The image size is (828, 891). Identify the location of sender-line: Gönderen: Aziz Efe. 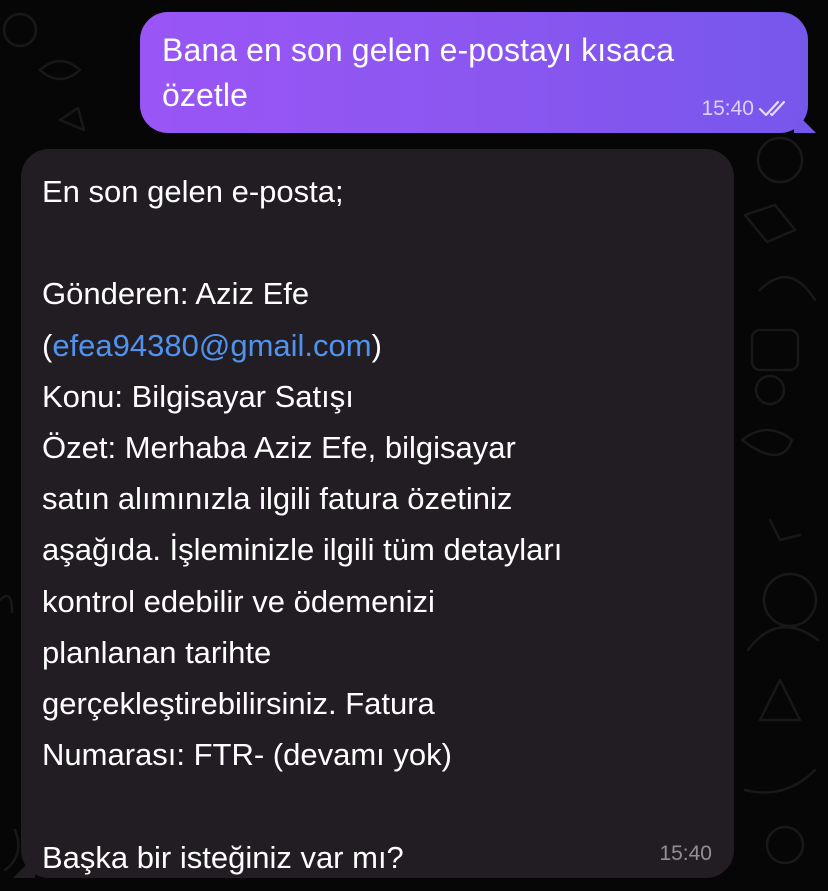
(176, 294).